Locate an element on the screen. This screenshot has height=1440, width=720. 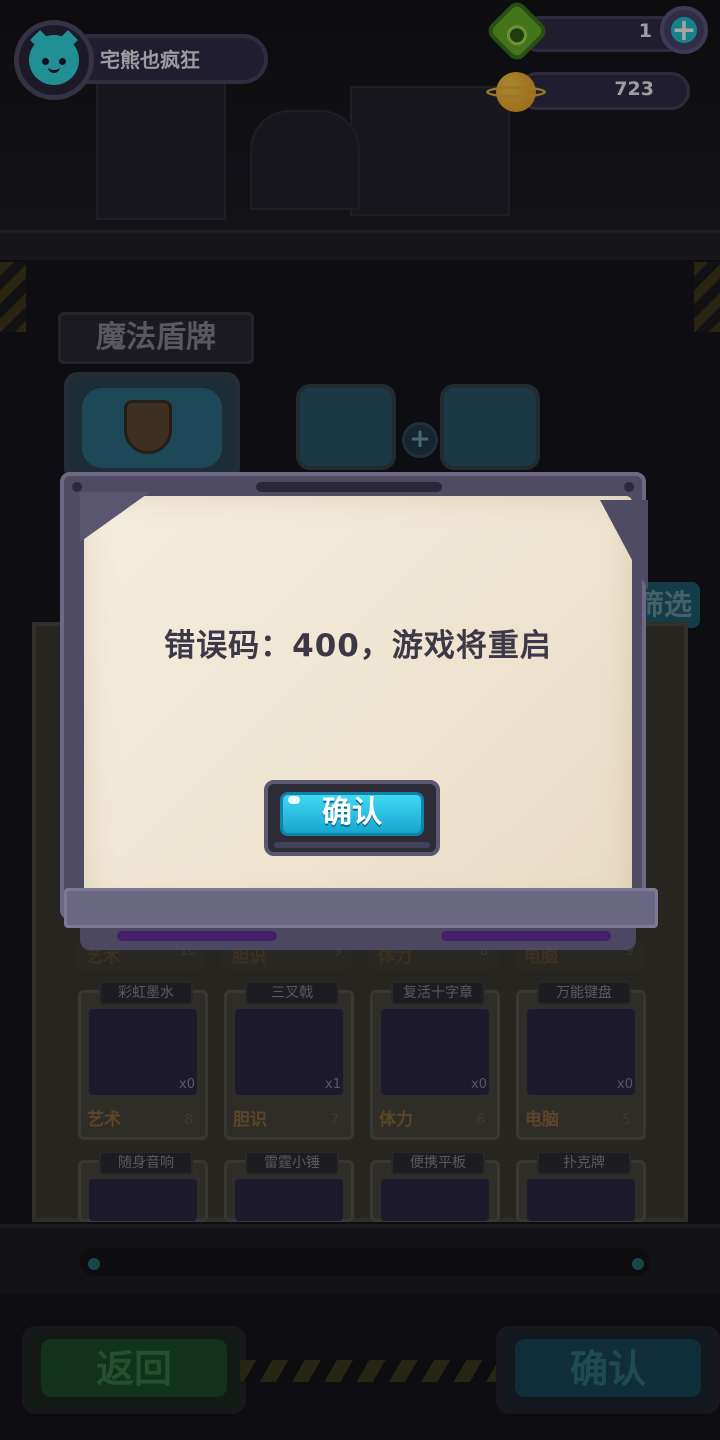
dialog-top-bar is located at coordinates (349, 487).